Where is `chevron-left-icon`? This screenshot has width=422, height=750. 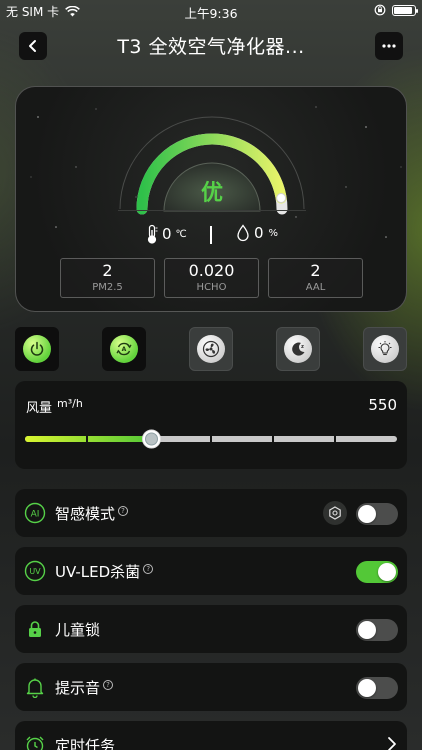 chevron-left-icon is located at coordinates (32, 46).